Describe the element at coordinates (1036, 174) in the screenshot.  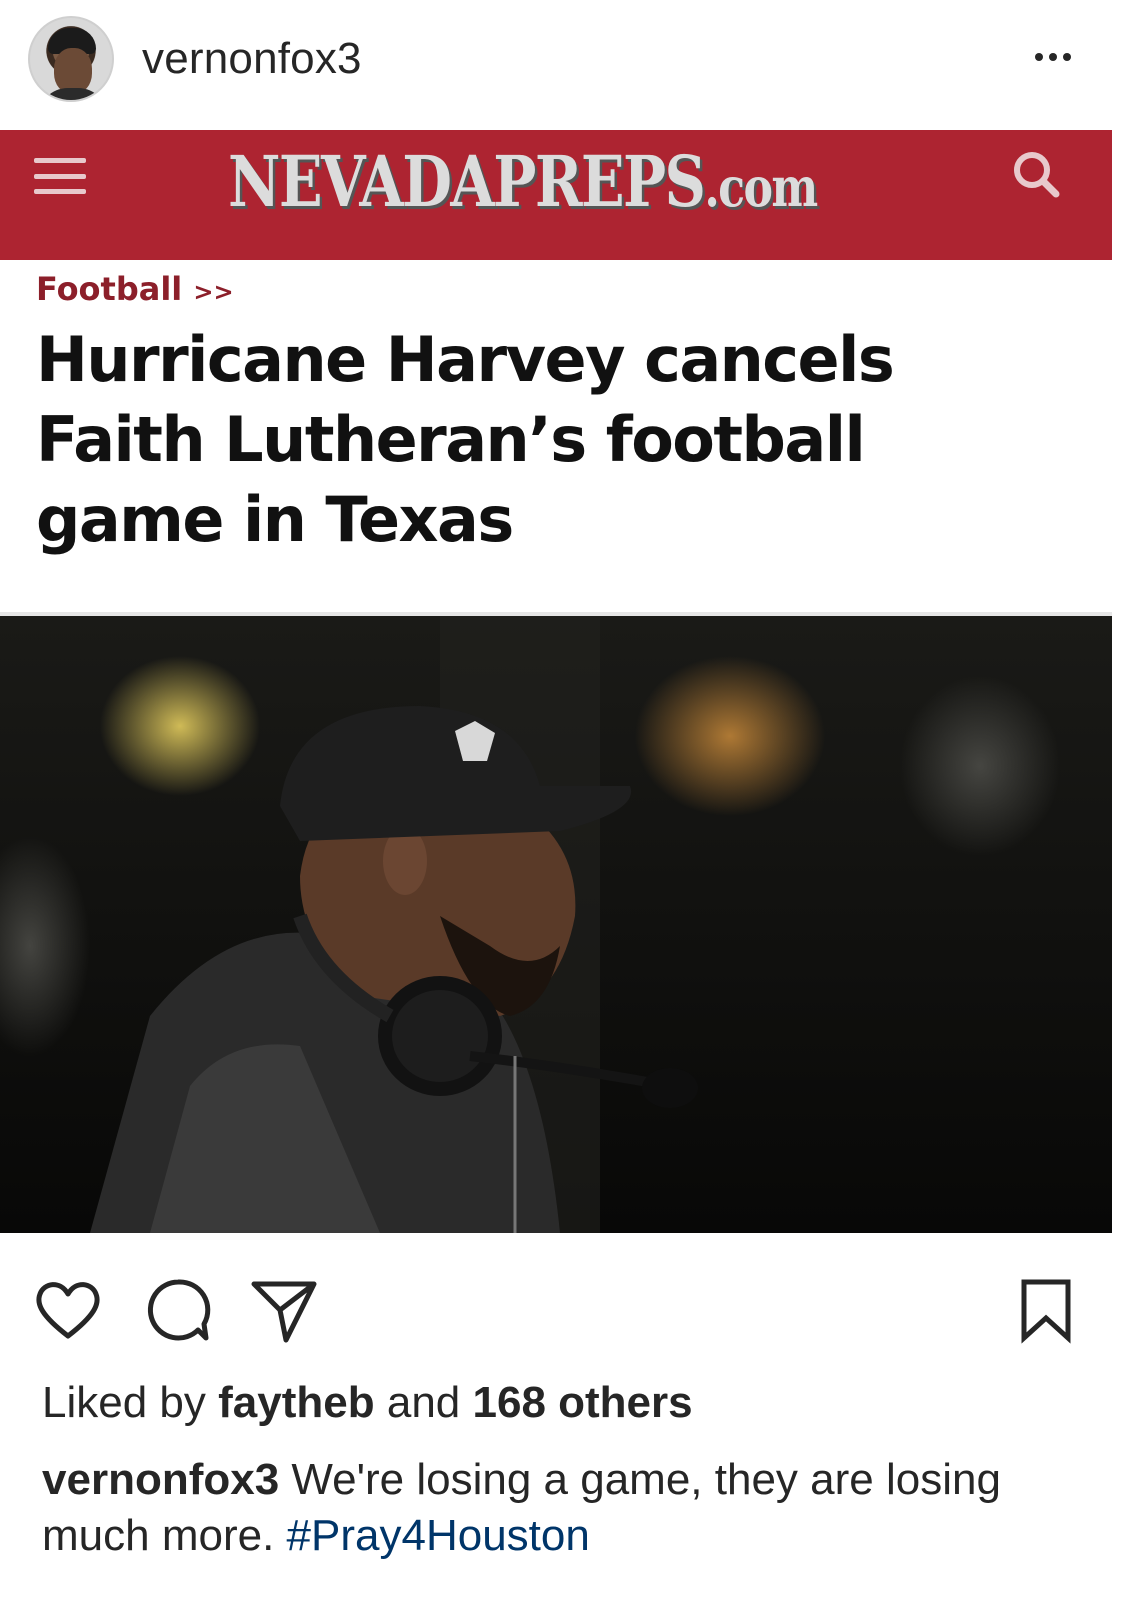
I see `search-icon` at that location.